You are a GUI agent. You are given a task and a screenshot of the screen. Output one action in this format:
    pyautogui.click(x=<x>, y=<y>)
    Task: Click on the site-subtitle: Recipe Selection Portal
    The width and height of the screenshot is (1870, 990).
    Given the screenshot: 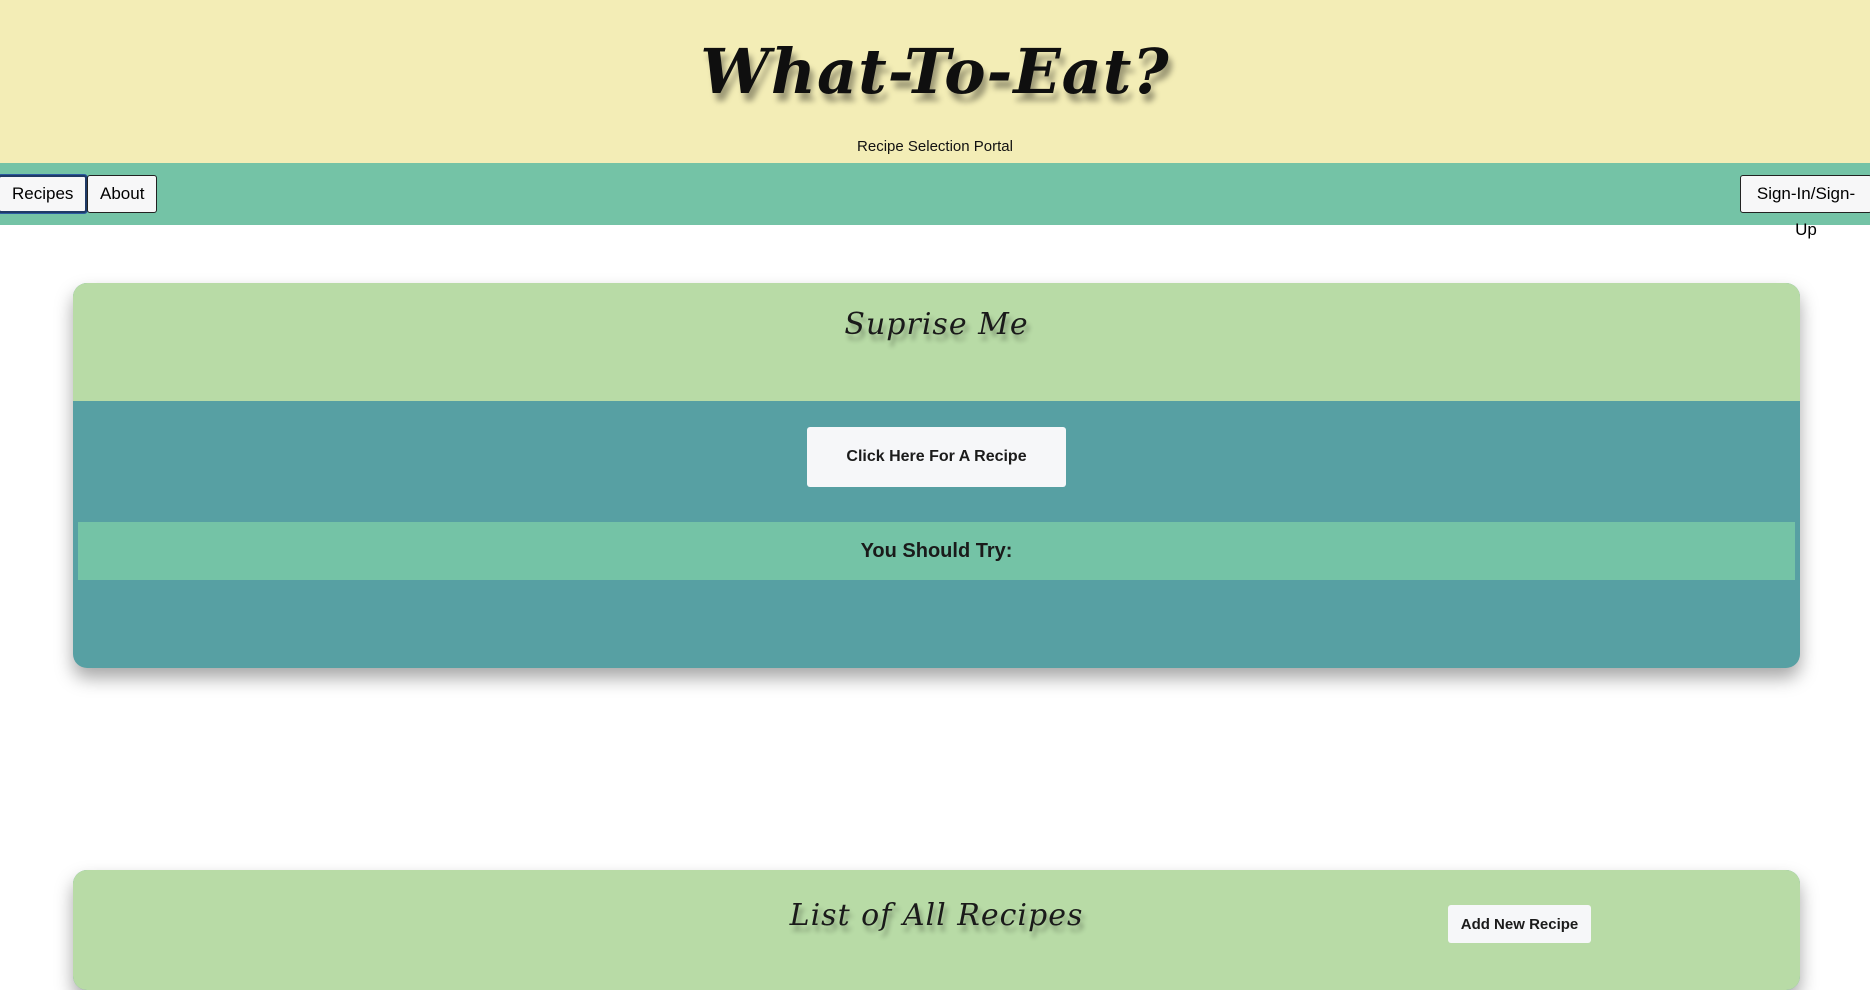 What is the action you would take?
    pyautogui.click(x=935, y=146)
    